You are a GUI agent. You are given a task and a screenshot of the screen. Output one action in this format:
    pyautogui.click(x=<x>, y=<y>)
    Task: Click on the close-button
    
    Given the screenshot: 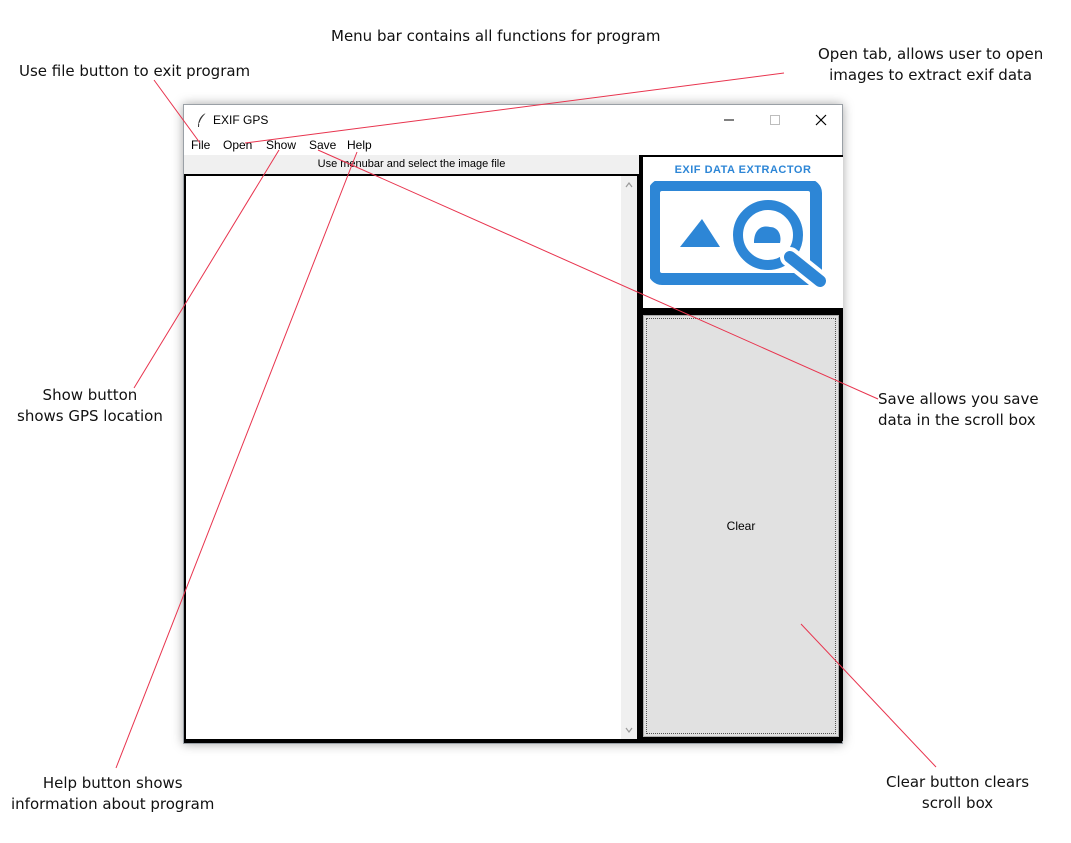 What is the action you would take?
    pyautogui.click(x=821, y=120)
    